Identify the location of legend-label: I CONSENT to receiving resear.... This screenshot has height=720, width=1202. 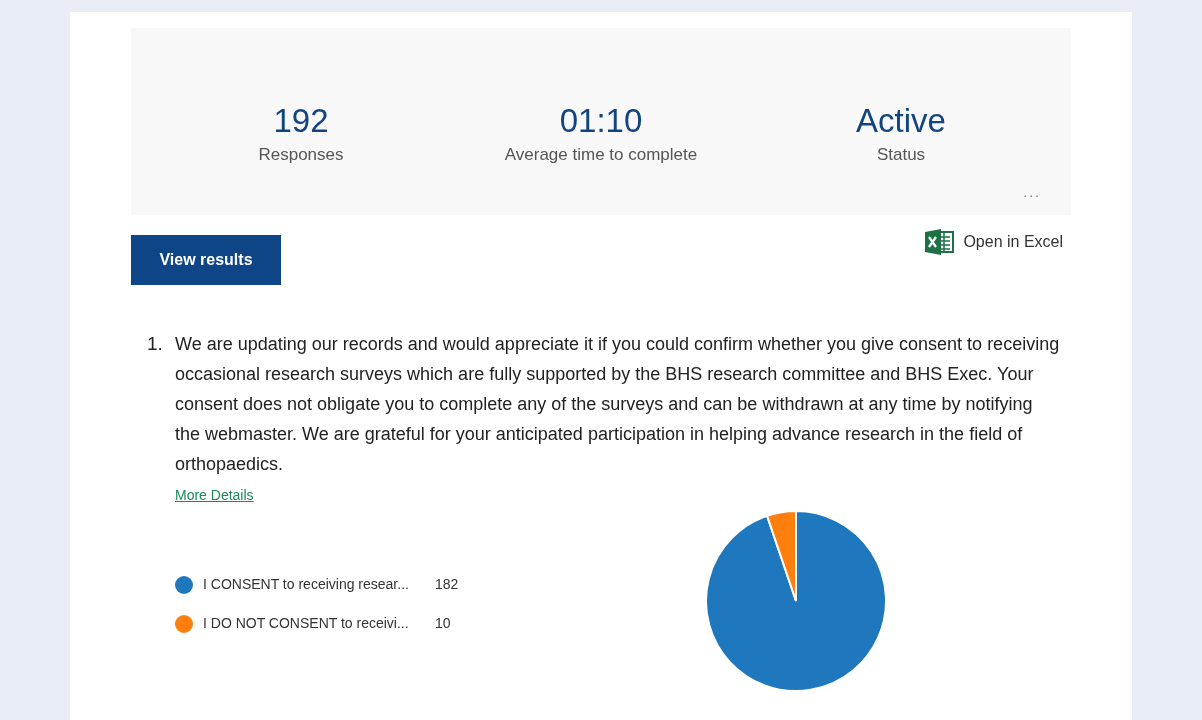
(306, 584).